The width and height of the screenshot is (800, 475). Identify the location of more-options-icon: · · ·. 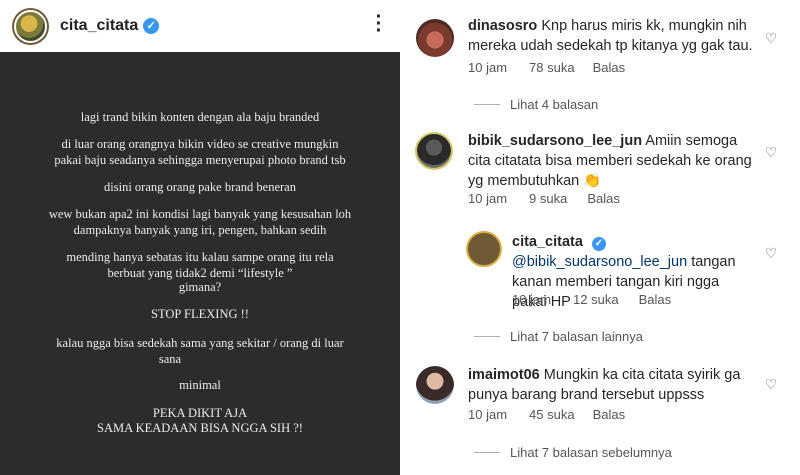
(379, 24).